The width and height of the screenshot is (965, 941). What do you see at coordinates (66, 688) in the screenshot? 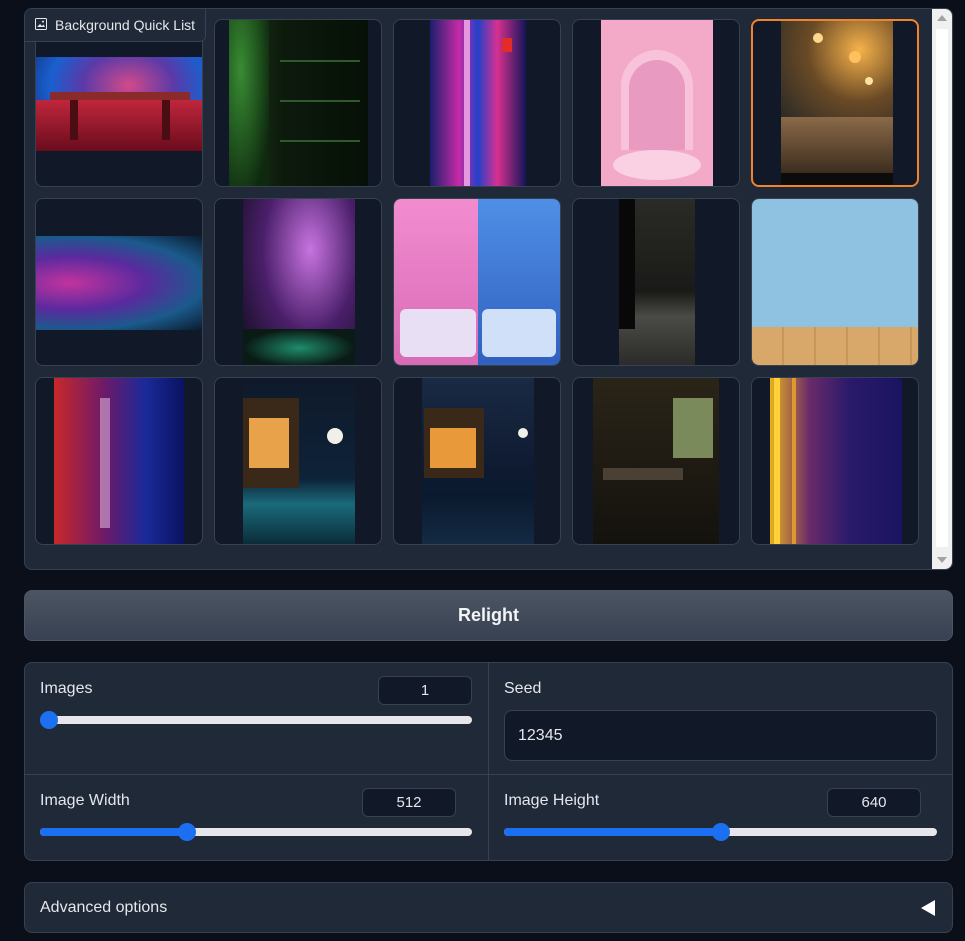
I see `images-label: Images` at bounding box center [66, 688].